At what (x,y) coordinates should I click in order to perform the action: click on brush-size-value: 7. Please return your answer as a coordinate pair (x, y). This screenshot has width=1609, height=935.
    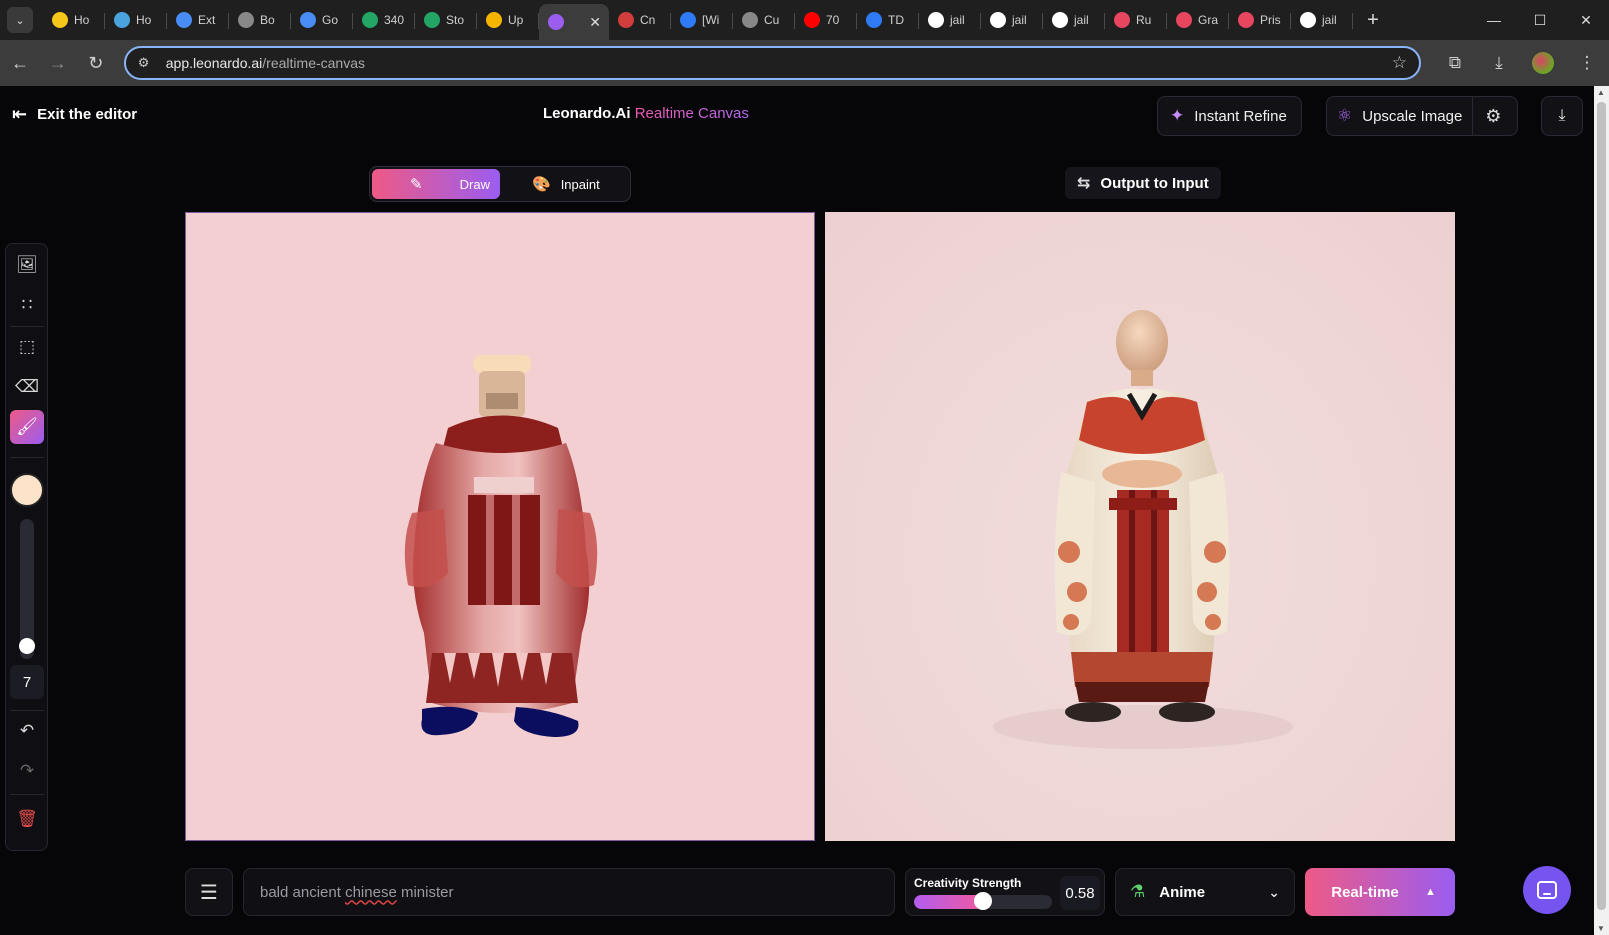
    Looking at the image, I should click on (27, 682).